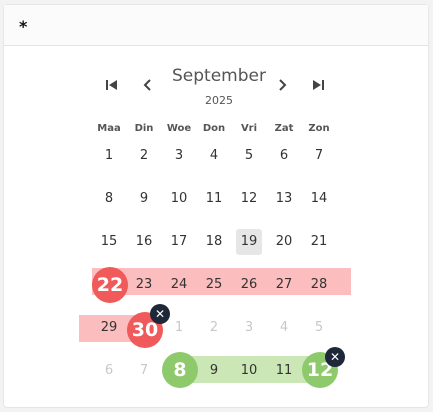 Image resolution: width=433 pixels, height=412 pixels. I want to click on first-month-button, so click(112, 85).